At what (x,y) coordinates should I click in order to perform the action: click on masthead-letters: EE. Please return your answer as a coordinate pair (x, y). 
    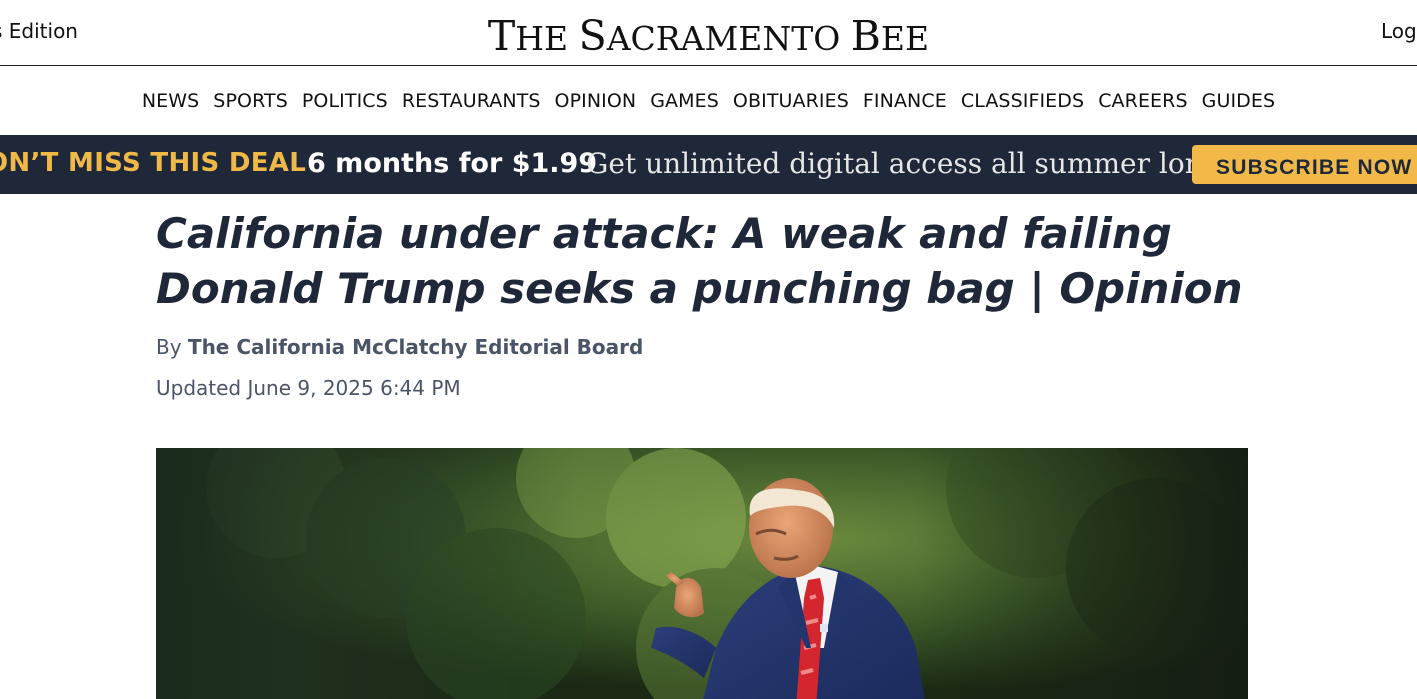
    Looking at the image, I should click on (905, 38).